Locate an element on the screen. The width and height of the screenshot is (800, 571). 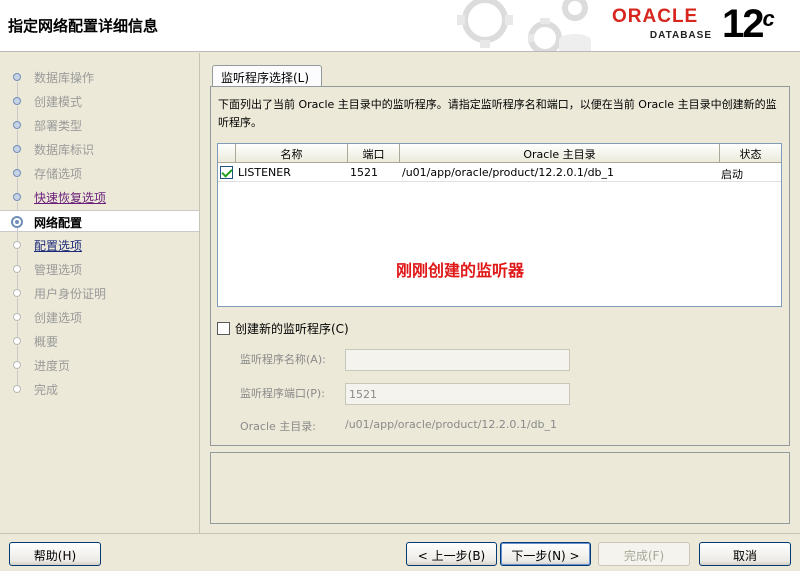
listener-name-label: 监听程序名称(A): is located at coordinates (283, 359).